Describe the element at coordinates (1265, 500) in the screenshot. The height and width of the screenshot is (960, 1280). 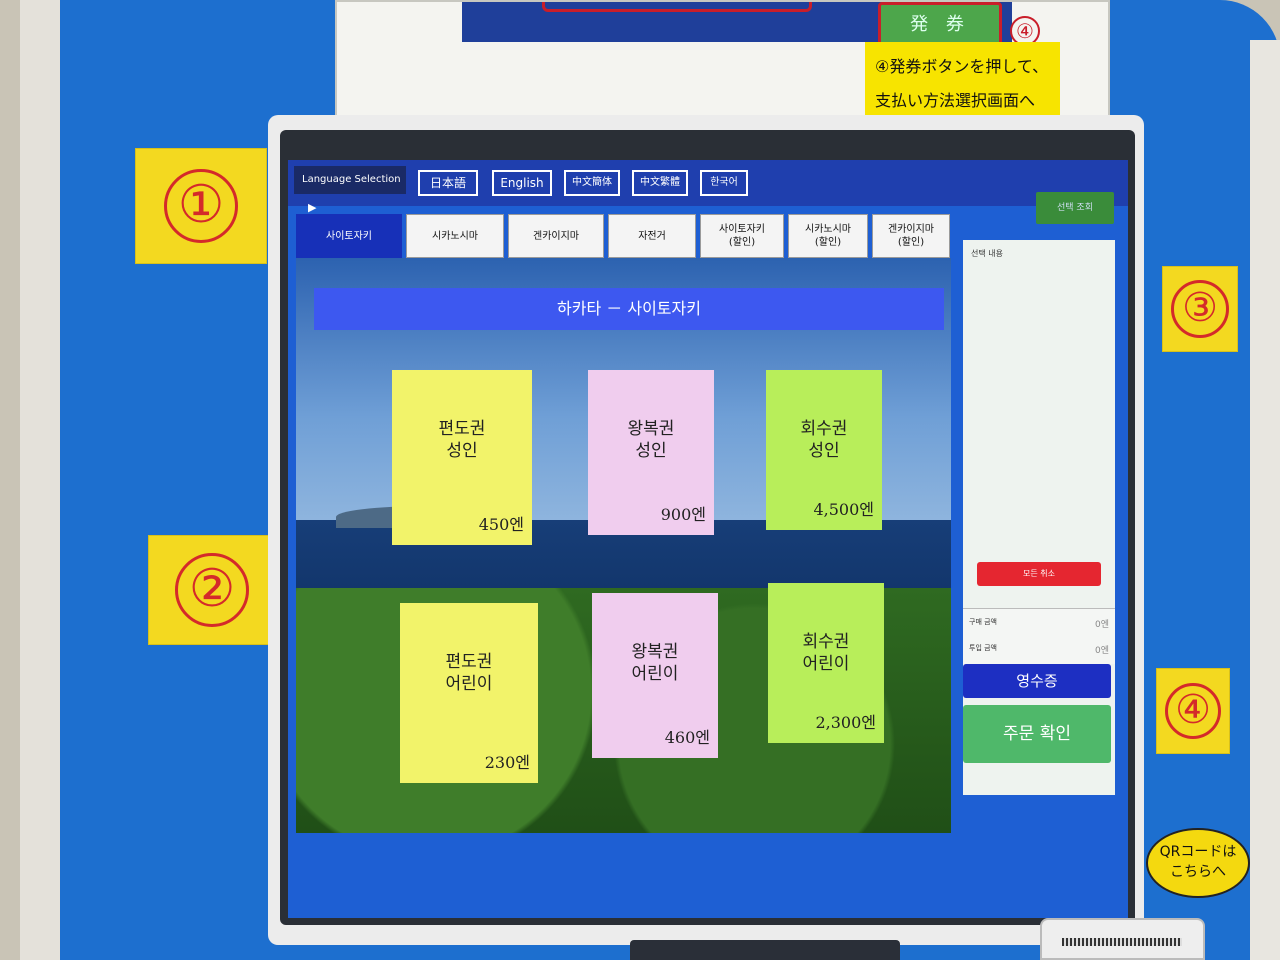
I see `machine-frame-right` at that location.